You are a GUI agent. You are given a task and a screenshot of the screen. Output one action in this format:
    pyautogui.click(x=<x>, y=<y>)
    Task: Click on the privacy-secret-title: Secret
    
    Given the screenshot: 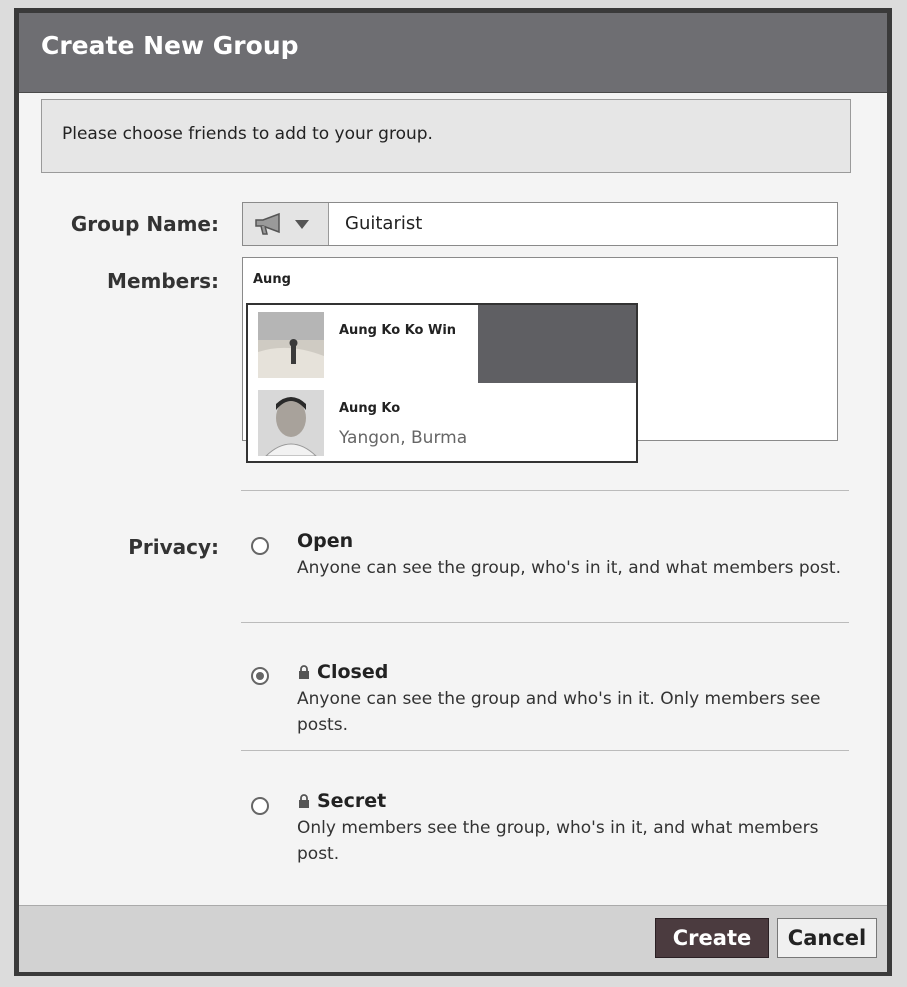 What is the action you would take?
    pyautogui.click(x=341, y=801)
    